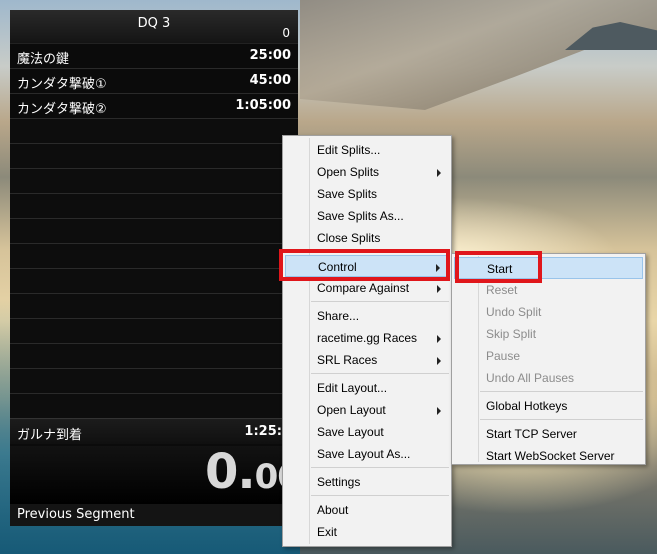 The height and width of the screenshot is (554, 657). I want to click on menu-item-label: Settings, so click(339, 482).